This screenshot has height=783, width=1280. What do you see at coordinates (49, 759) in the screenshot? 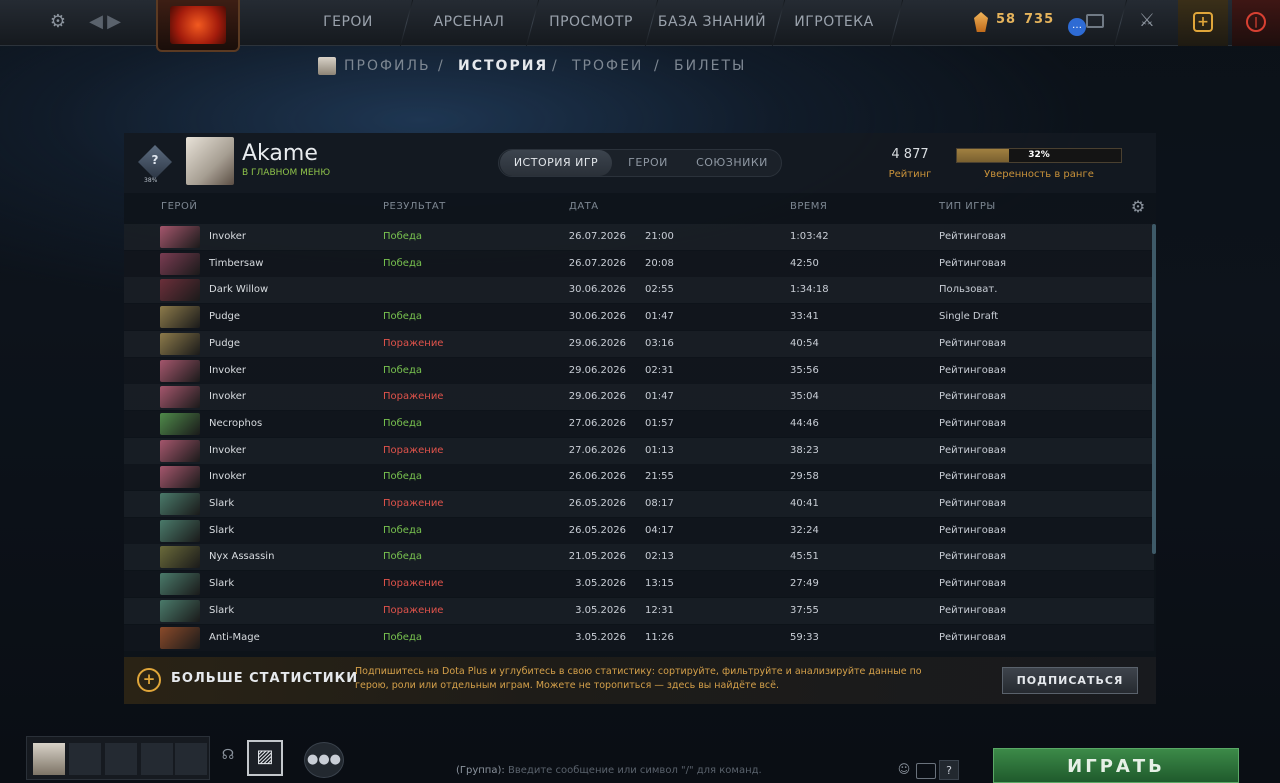
I see `party-slot-self` at bounding box center [49, 759].